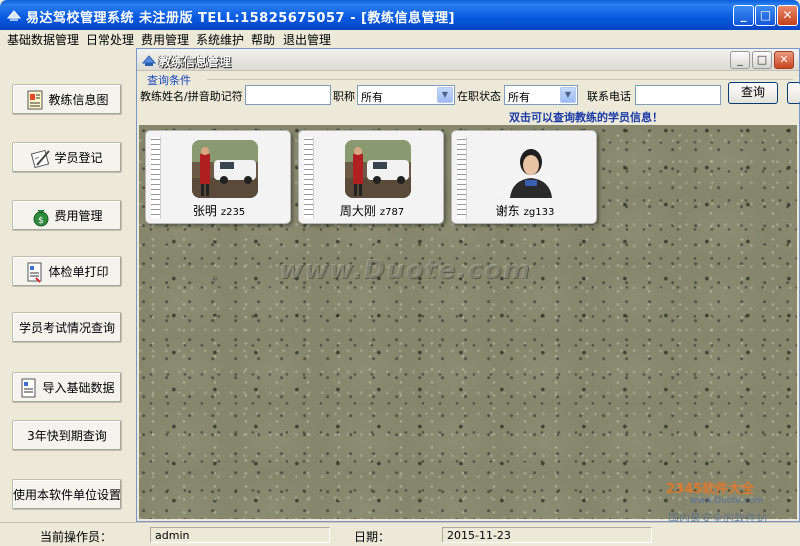 The height and width of the screenshot is (546, 800). I want to click on coach-name: 张明, so click(204, 211).